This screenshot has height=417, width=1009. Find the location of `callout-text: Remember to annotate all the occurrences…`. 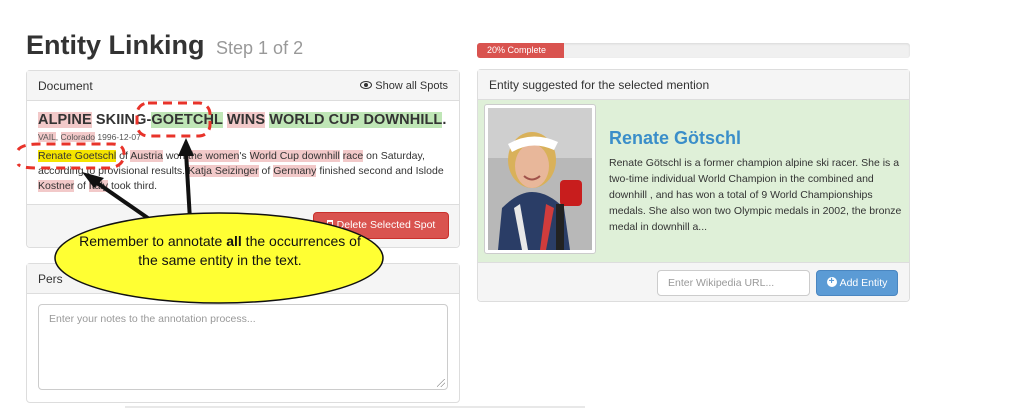

callout-text: Remember to annotate all the occurrences… is located at coordinates (220, 251).